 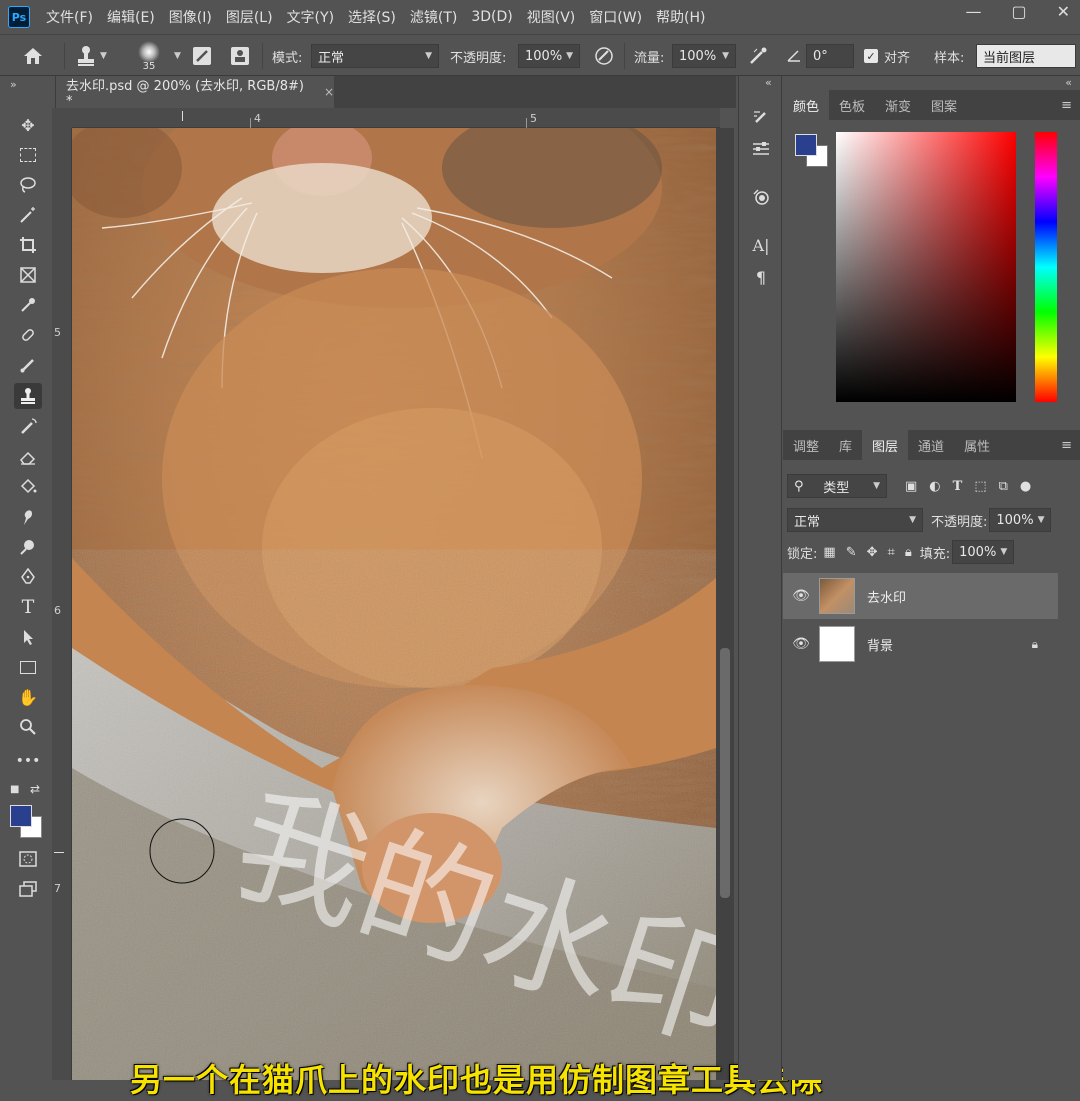 What do you see at coordinates (28, 547) in the screenshot?
I see `dodge-tool-icon` at bounding box center [28, 547].